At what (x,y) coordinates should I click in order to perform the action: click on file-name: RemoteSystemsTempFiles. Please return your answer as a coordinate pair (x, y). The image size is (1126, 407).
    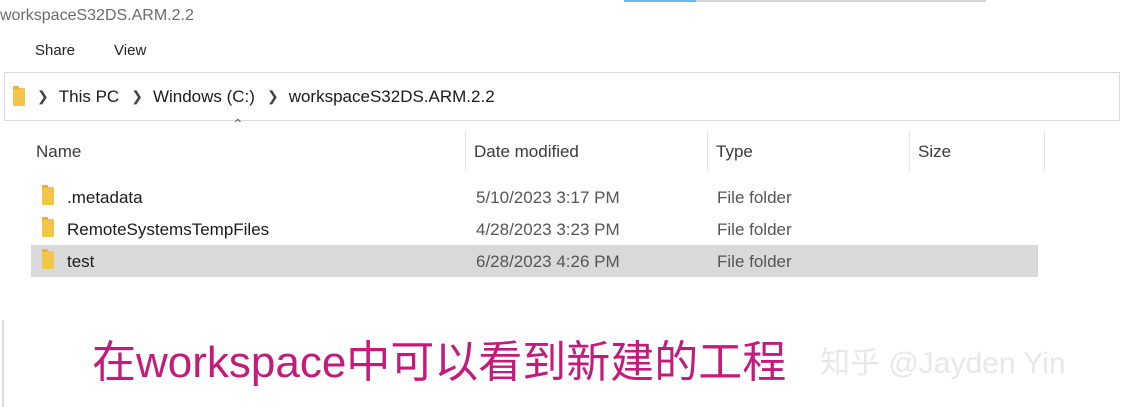
    Looking at the image, I should click on (168, 229).